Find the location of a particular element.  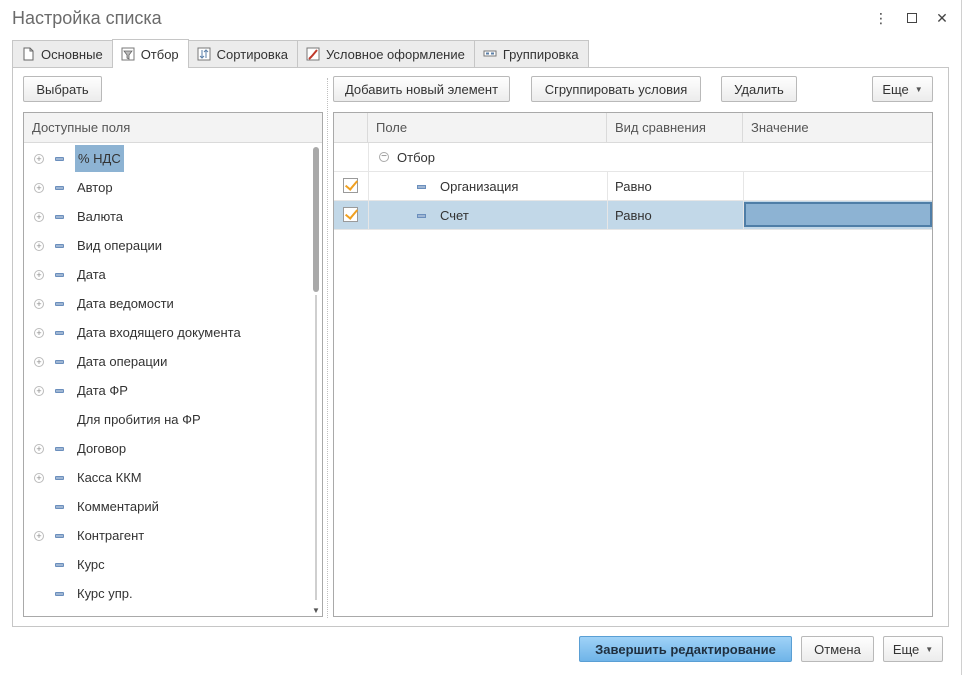

list-item-label: Дата is located at coordinates (91, 274).